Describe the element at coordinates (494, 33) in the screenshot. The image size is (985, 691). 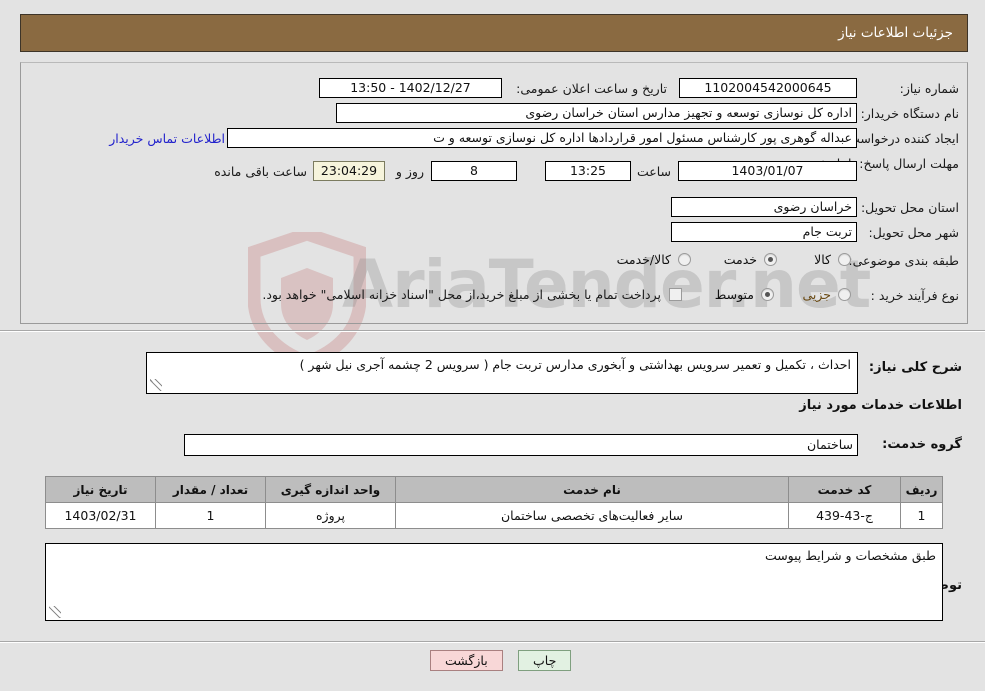
I see `header-bar: جزئیات اطلاعات نیاز` at that location.